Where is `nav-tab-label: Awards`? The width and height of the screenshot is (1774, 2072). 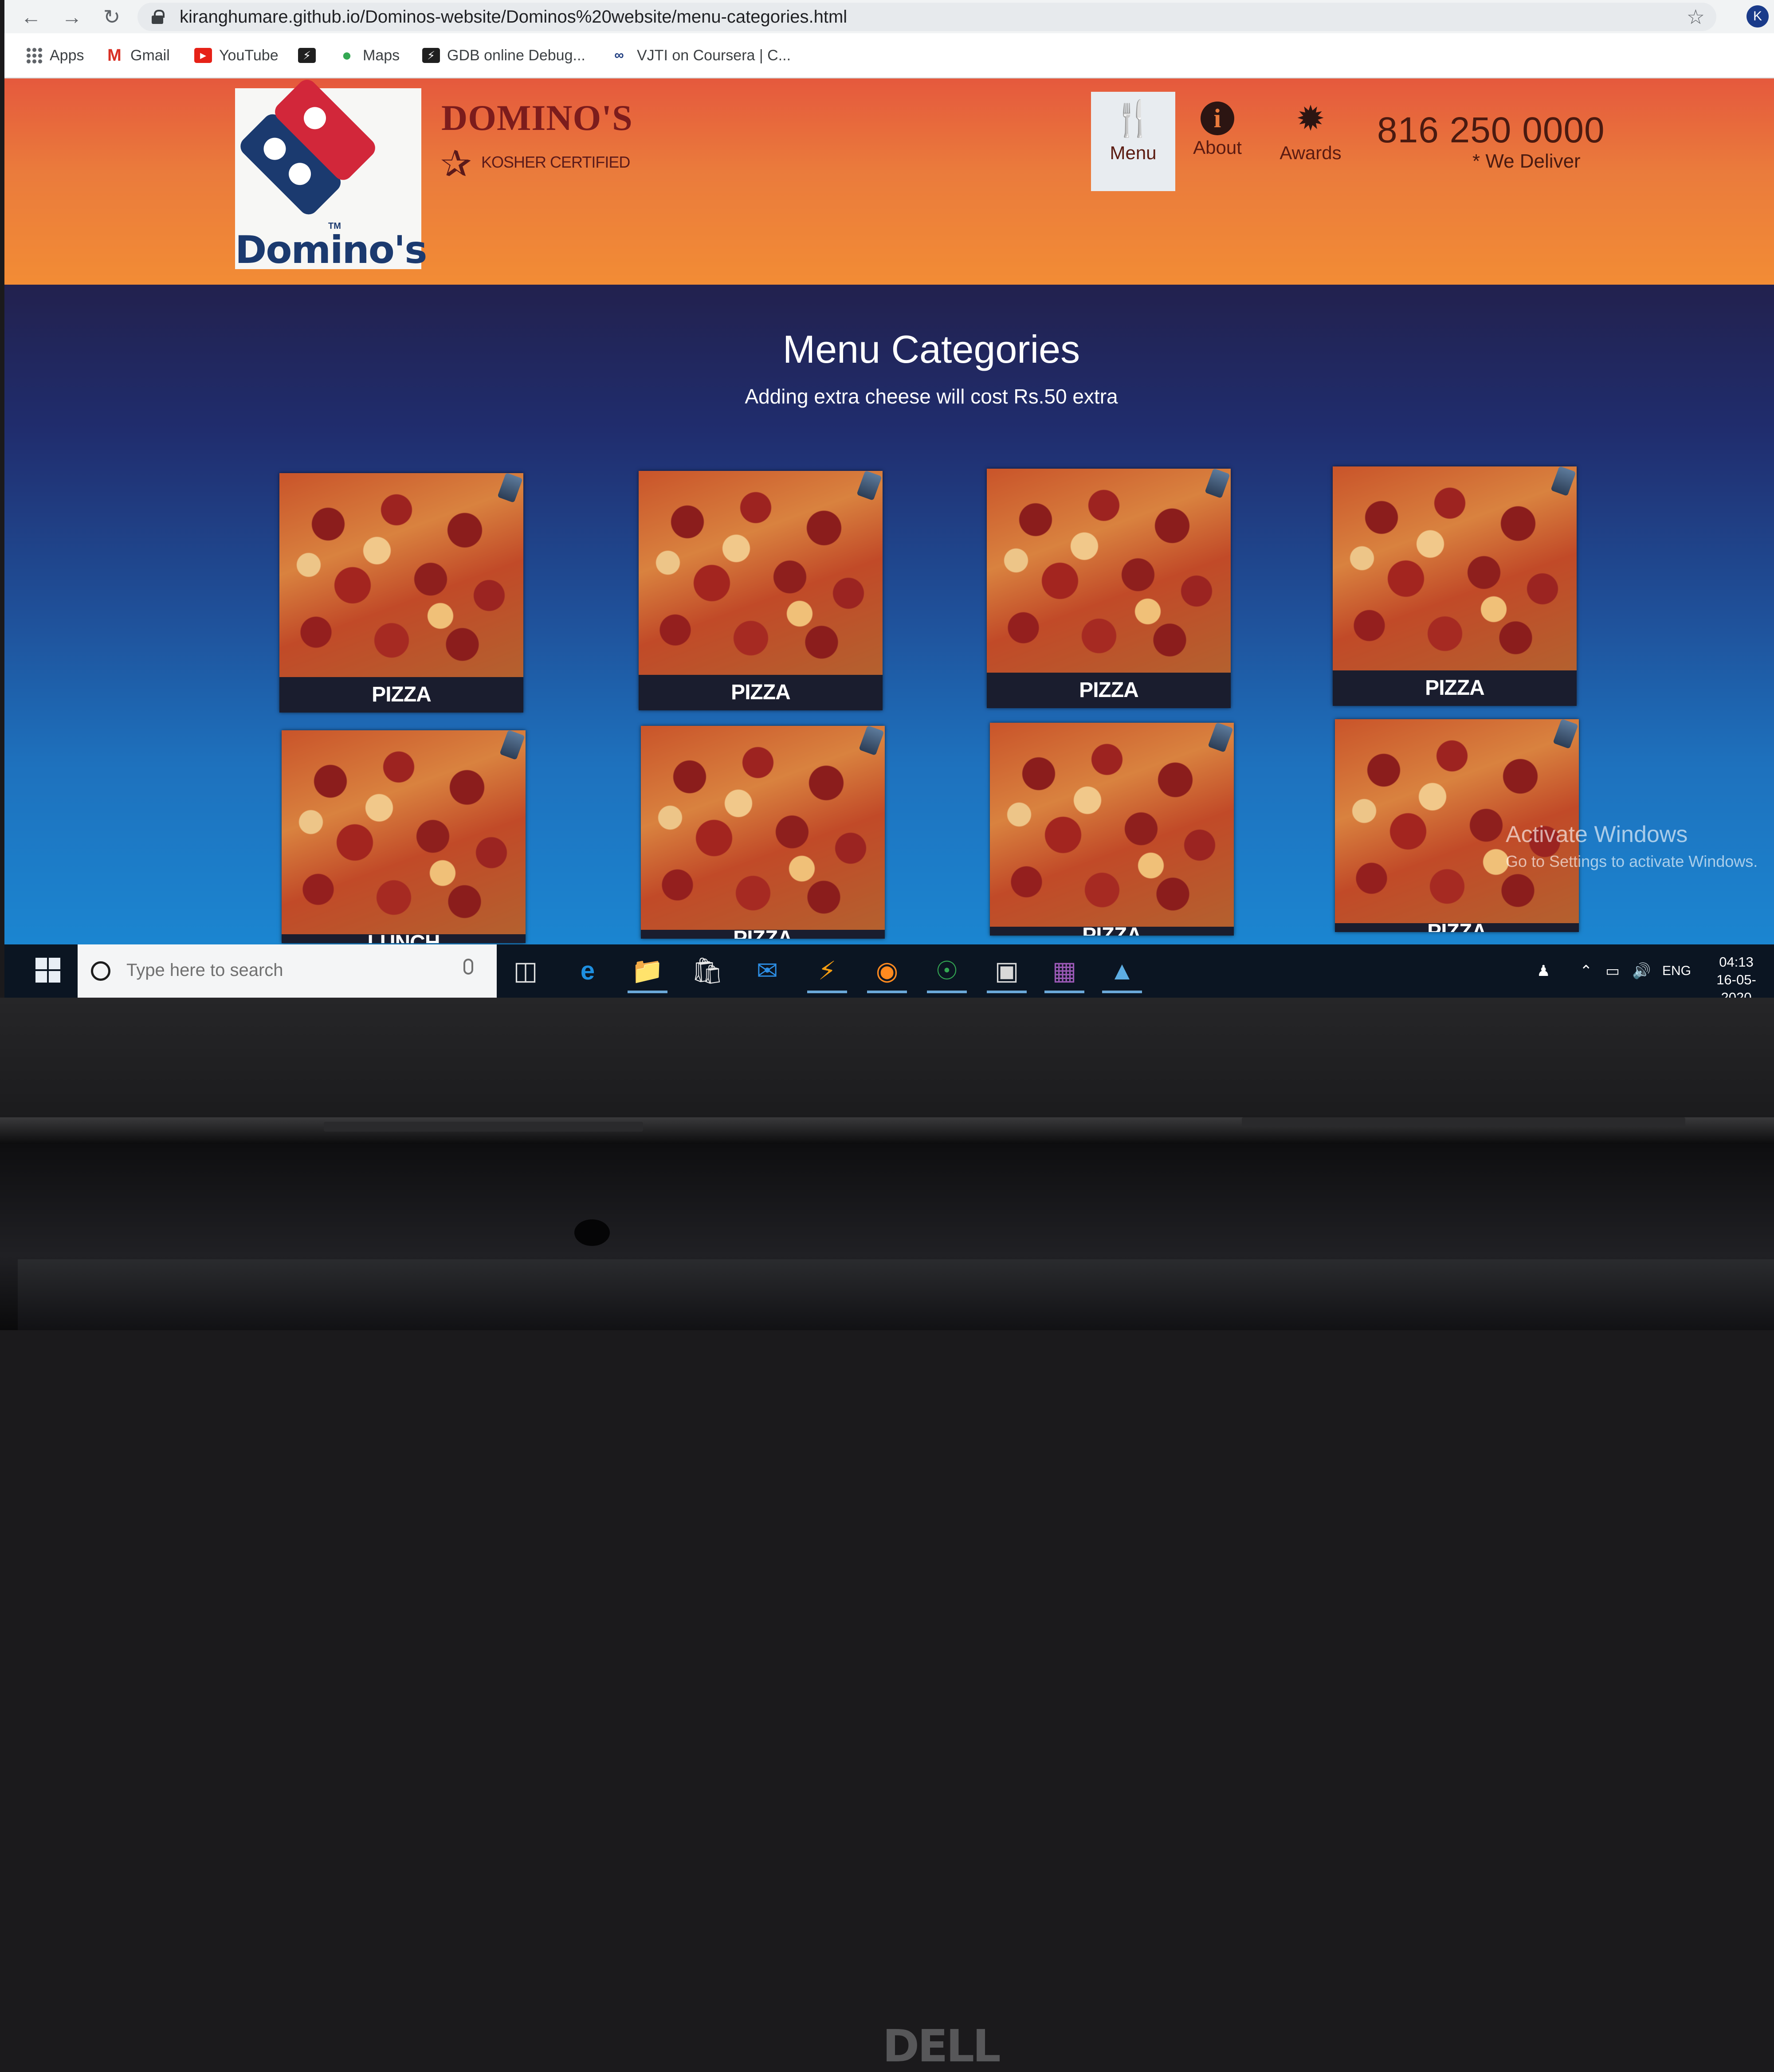 nav-tab-label: Awards is located at coordinates (1310, 152).